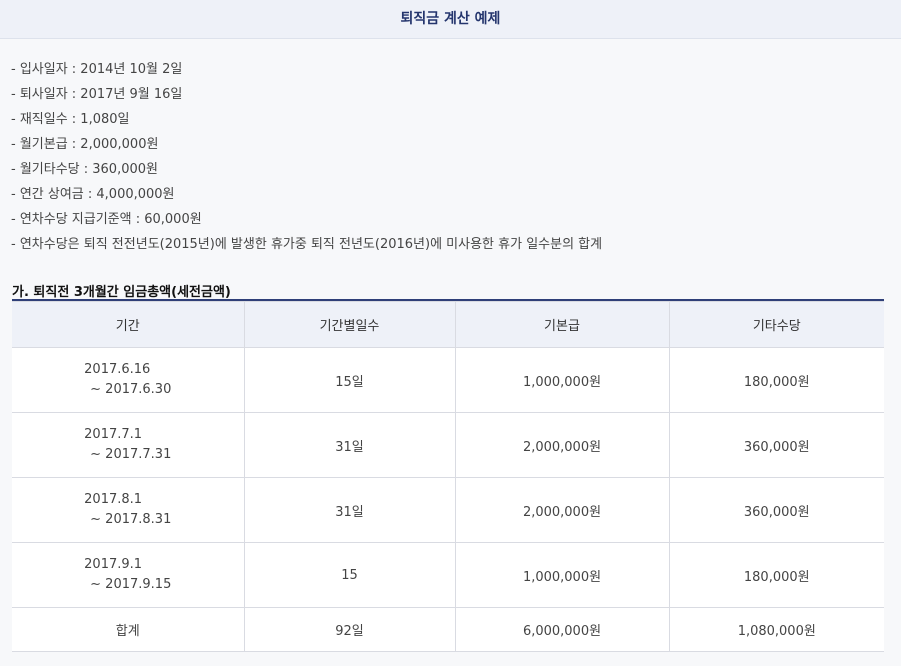  I want to click on period-from: 2017.9.1, so click(113, 564).